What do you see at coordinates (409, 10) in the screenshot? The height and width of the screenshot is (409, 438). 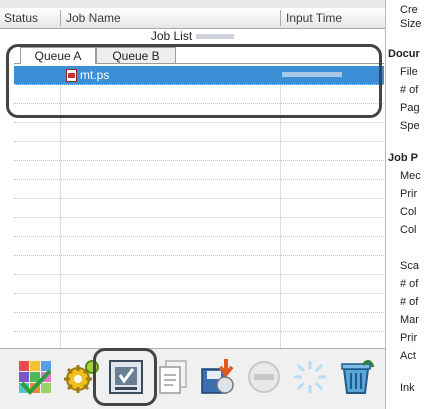 I see `property-label: Cre` at bounding box center [409, 10].